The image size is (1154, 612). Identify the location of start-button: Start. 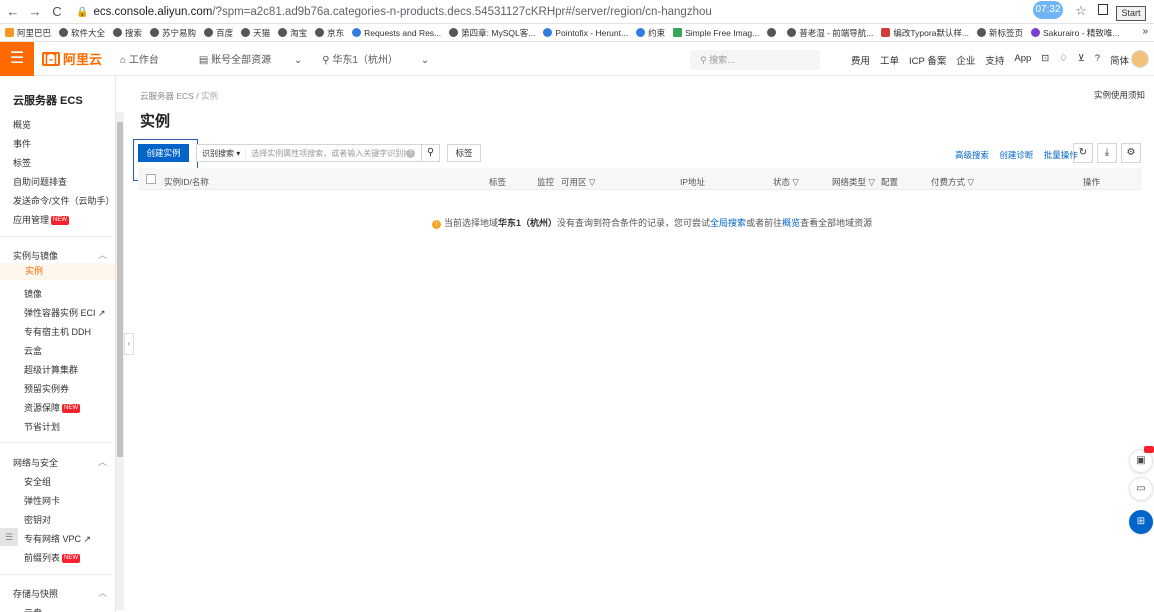
(1131, 13).